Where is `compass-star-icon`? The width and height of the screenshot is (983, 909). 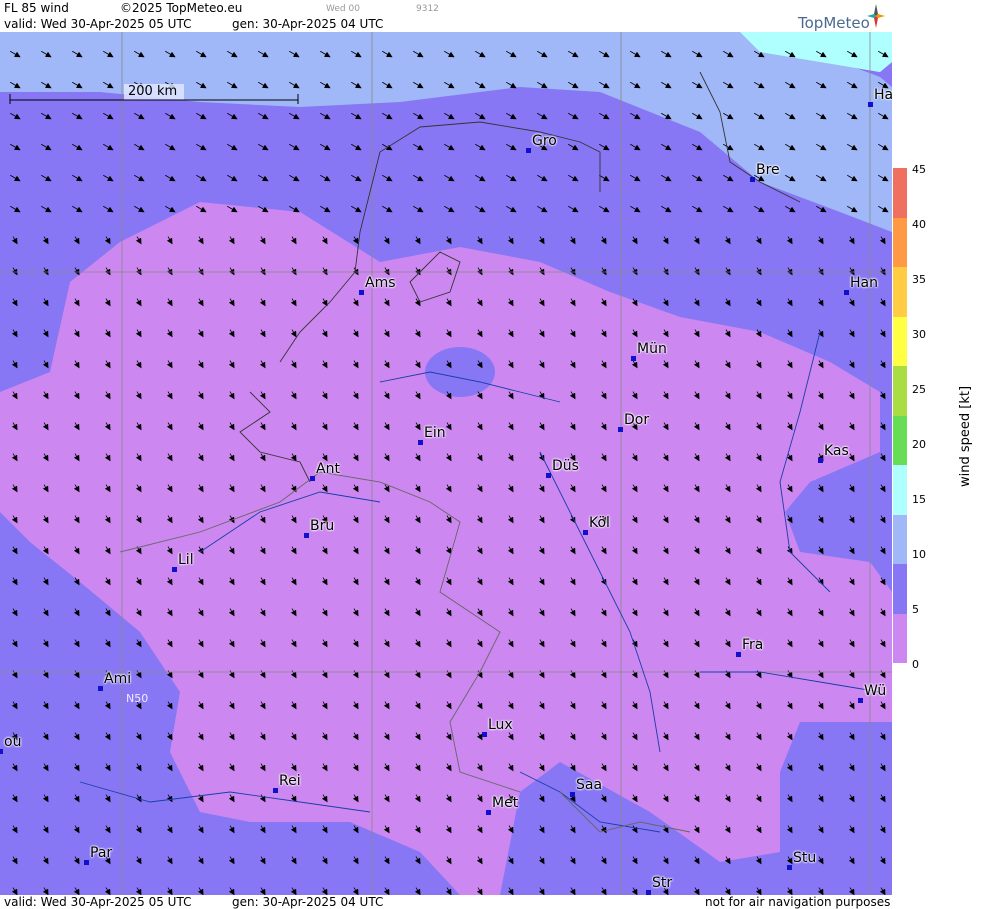
compass-star-icon is located at coordinates (876, 16).